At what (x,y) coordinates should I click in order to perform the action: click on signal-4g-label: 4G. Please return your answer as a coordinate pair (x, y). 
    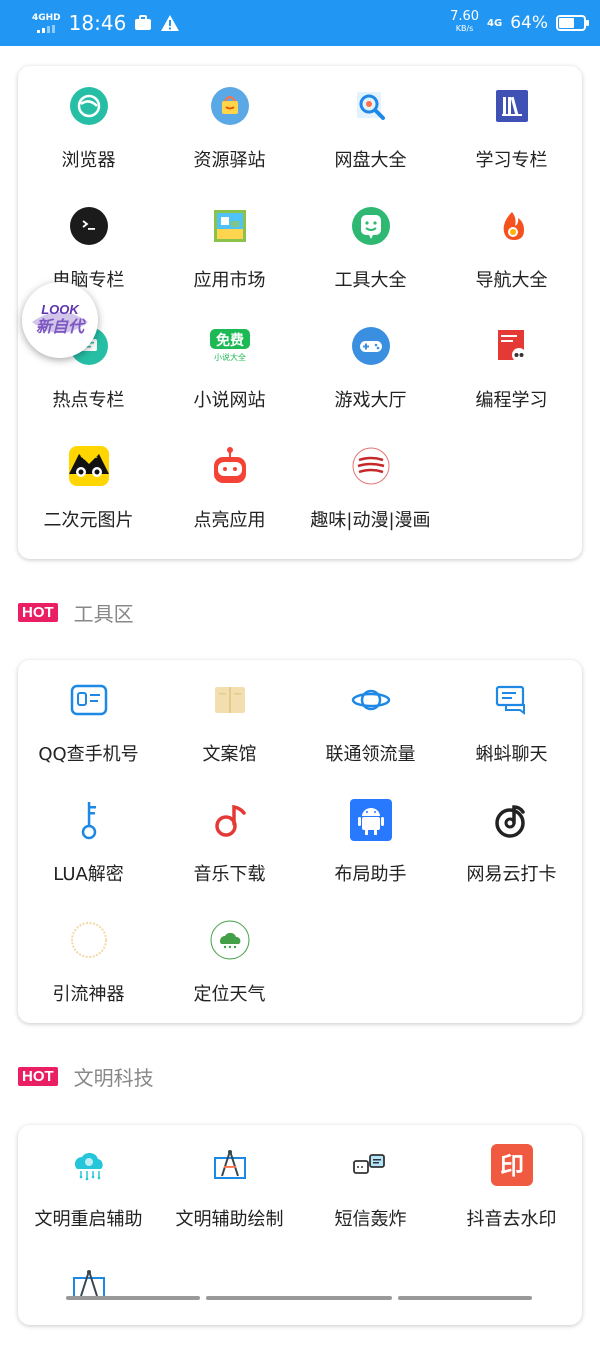
    Looking at the image, I should click on (494, 23).